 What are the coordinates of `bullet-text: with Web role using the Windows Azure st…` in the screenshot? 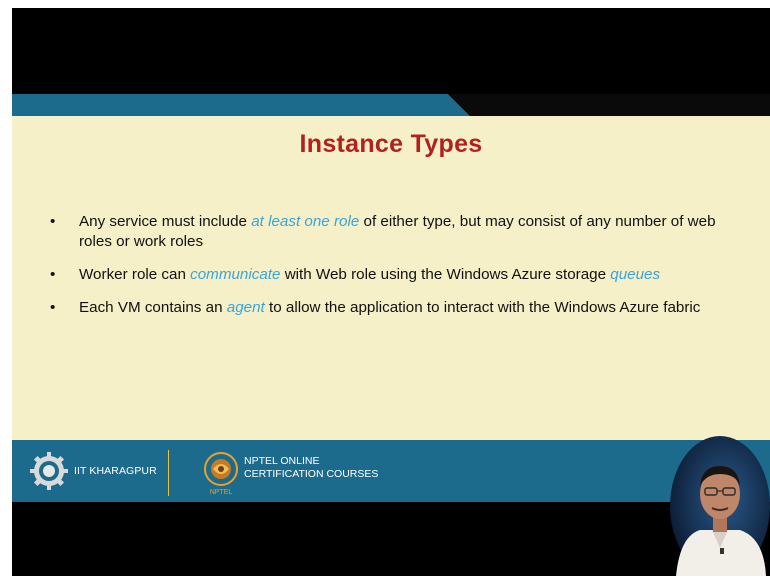 It's located at (445, 274).